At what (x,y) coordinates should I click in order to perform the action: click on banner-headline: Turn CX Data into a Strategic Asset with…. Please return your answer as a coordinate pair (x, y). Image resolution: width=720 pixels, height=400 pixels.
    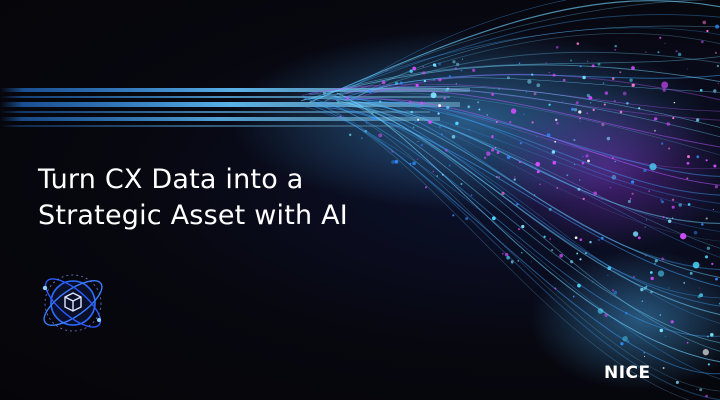
    Looking at the image, I should click on (193, 198).